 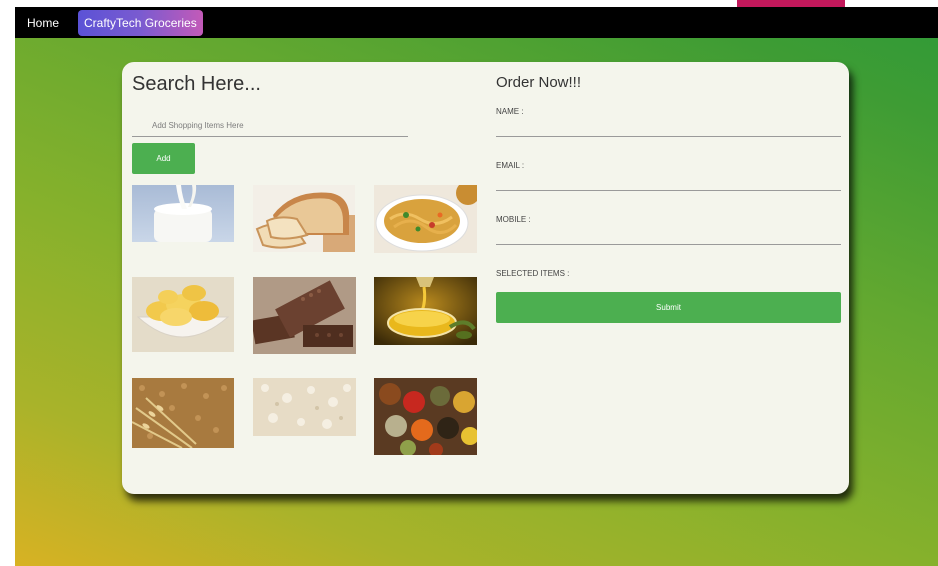 What do you see at coordinates (513, 219) in the screenshot?
I see `mobile-label: MOBILE :` at bounding box center [513, 219].